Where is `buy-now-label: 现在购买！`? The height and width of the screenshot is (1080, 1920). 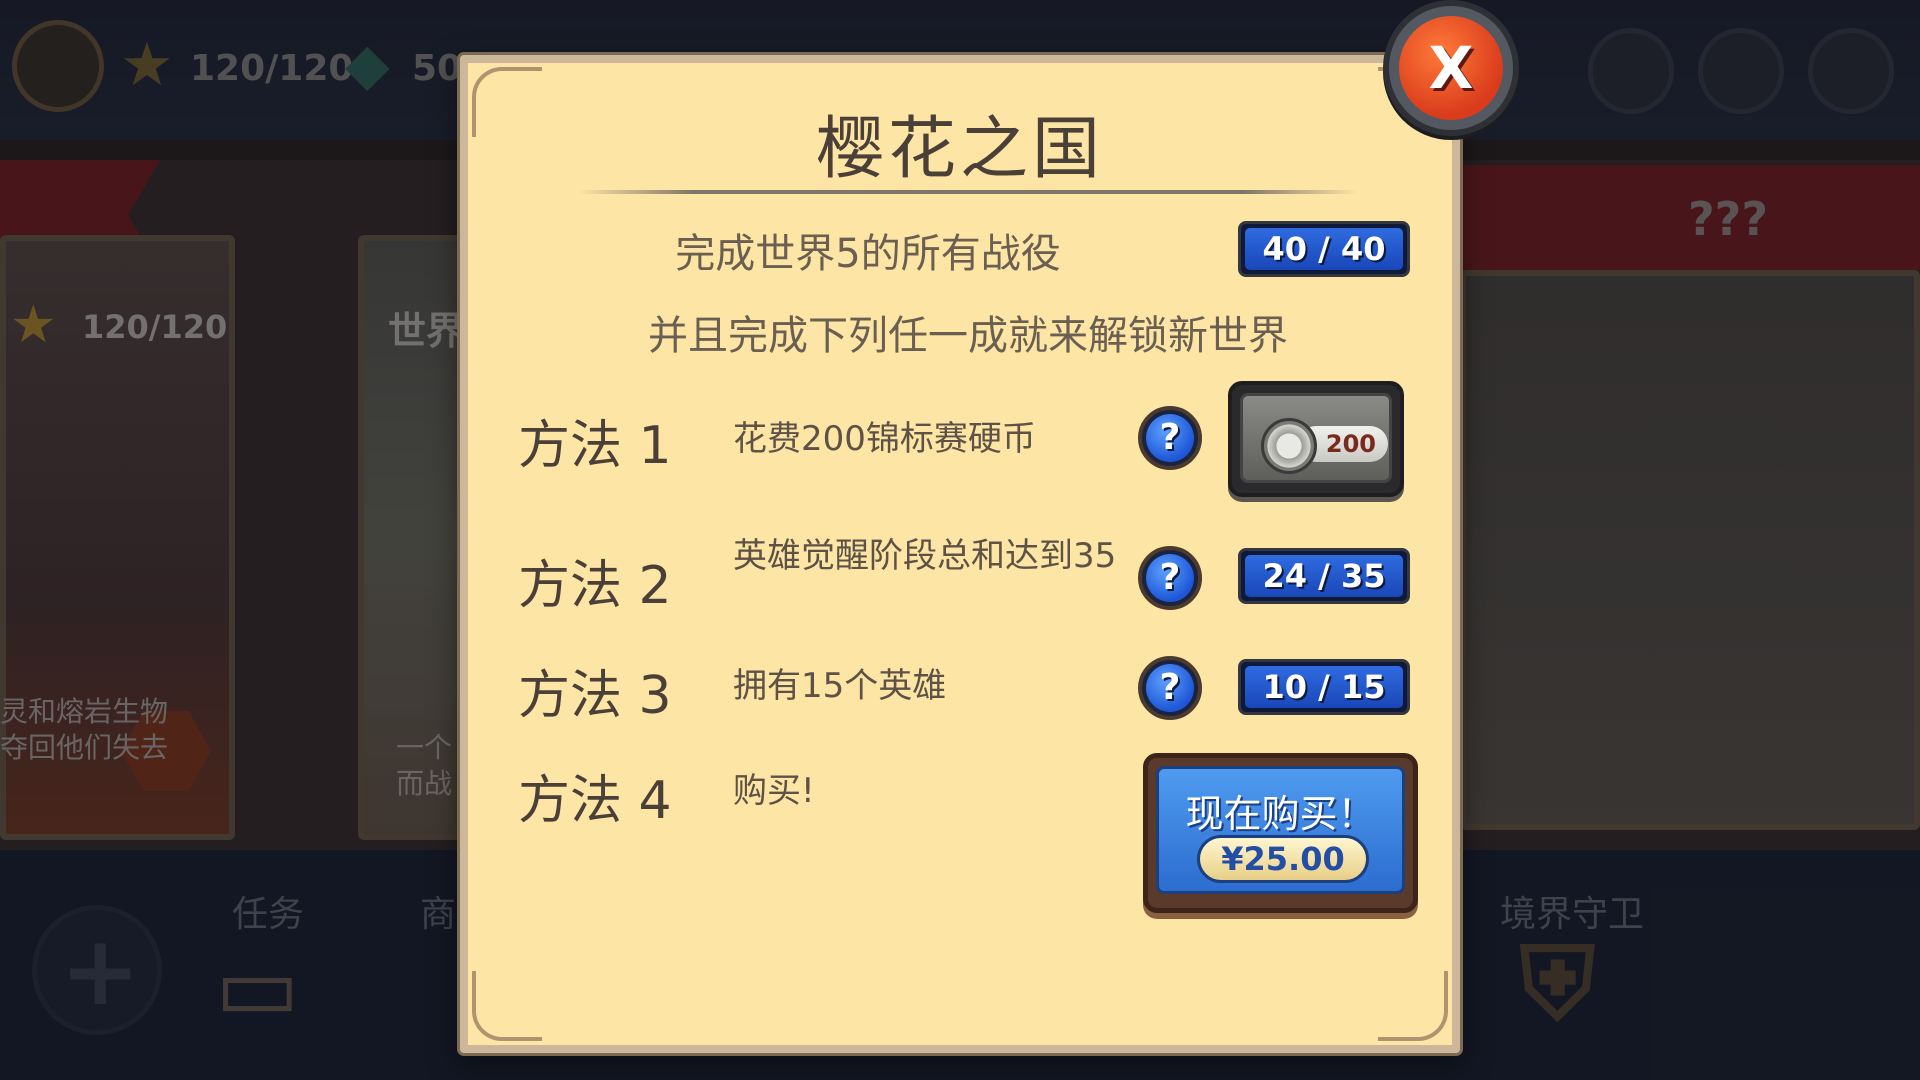
buy-now-label: 现在购买！ is located at coordinates (1280, 814).